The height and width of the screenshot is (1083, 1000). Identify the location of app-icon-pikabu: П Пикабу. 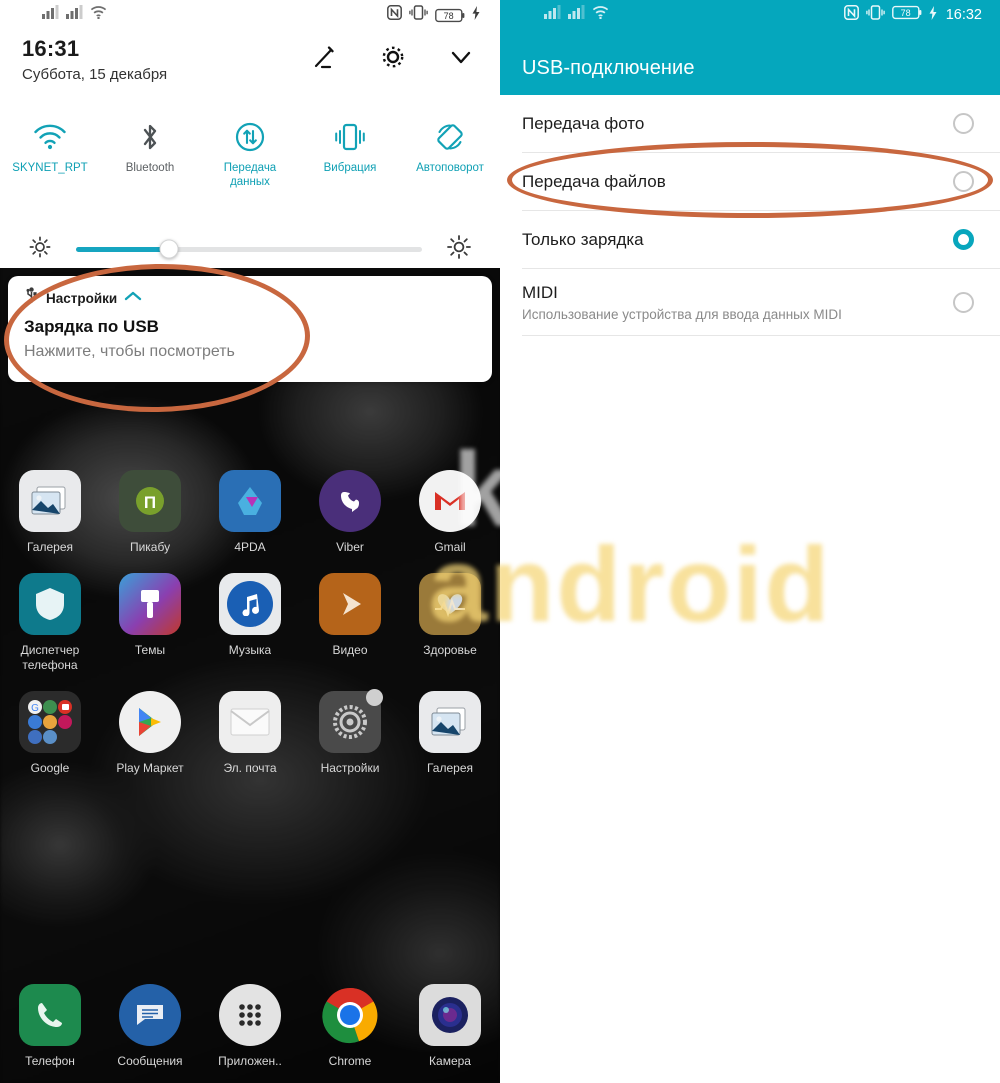
(150, 512).